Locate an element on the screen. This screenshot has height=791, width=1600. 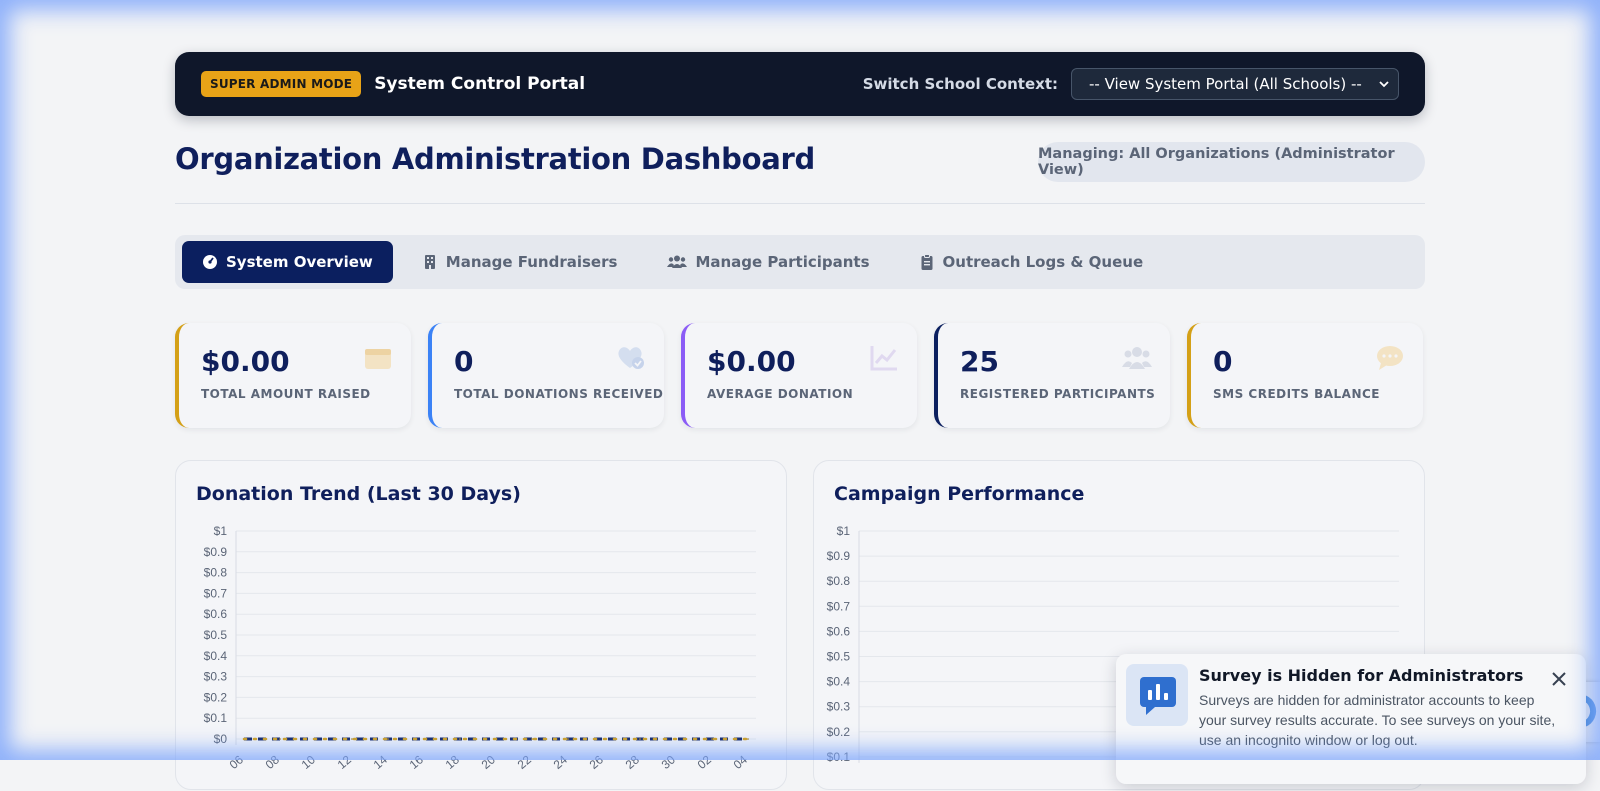
tab-outreach-logs: Outreach Logs & Queue is located at coordinates (1031, 262).